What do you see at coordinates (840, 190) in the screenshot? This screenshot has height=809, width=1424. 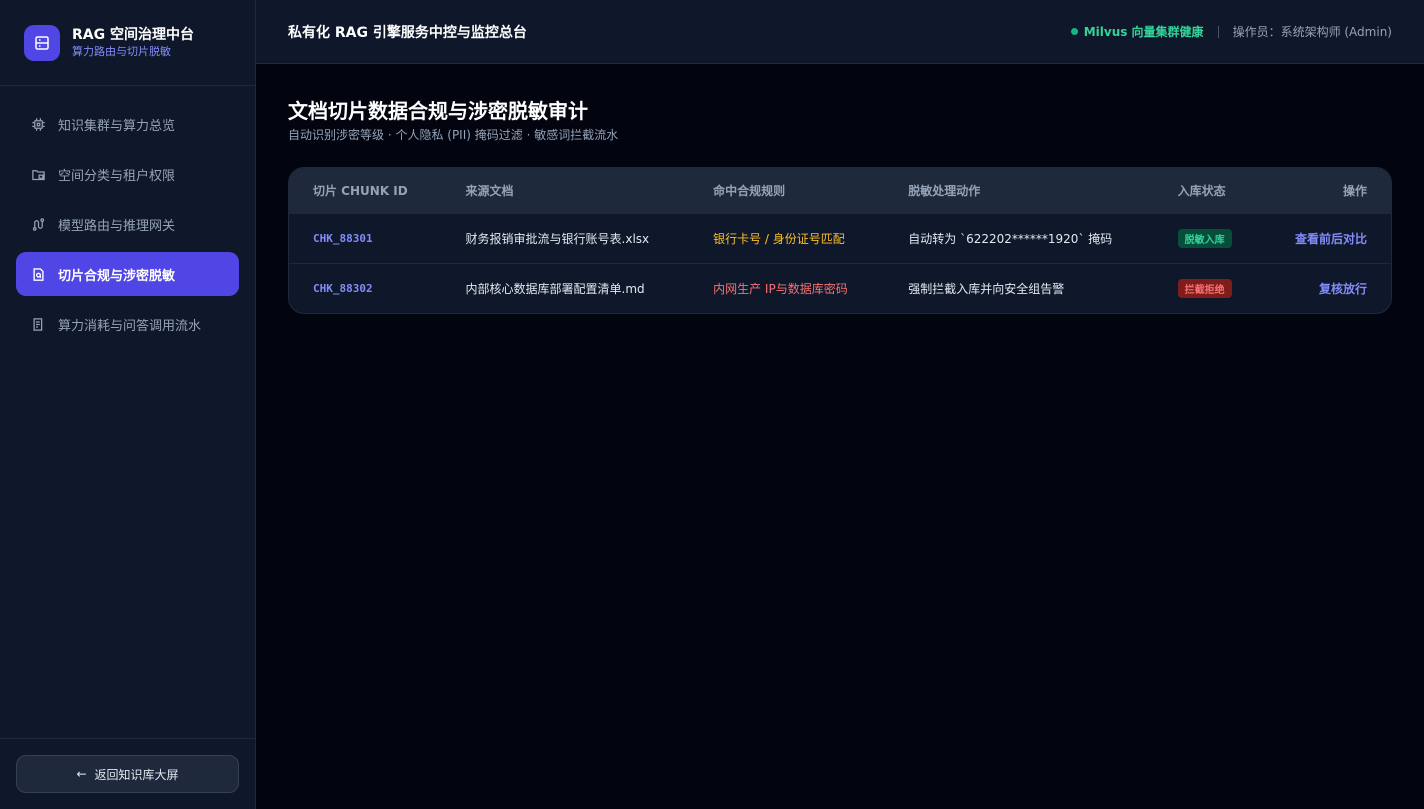 I see `table-header-row: 切片 CHUNK ID 来源文档 命中合规规则 脱敏处理动作 入库状态 操作` at bounding box center [840, 190].